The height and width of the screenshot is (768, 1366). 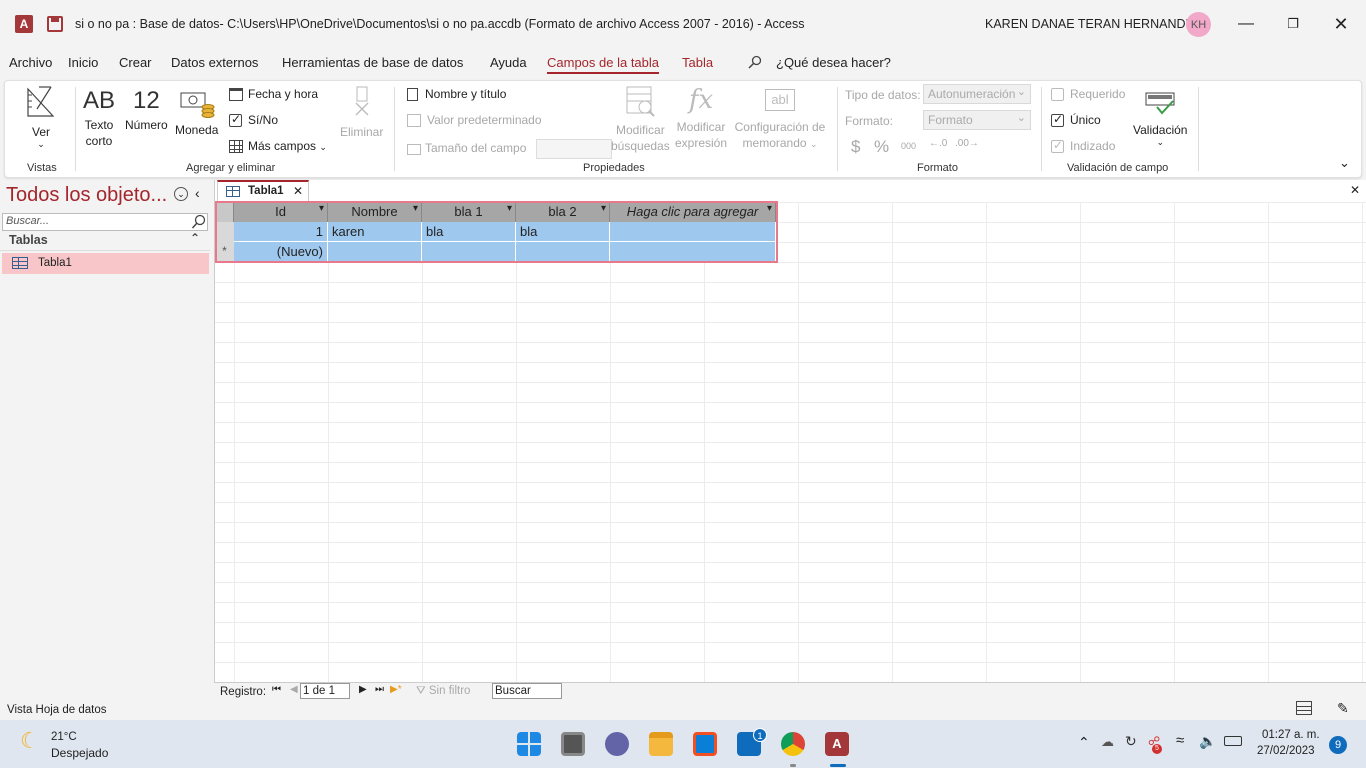 I want to click on column-header-bla2: bla 2 ▾, so click(x=563, y=212).